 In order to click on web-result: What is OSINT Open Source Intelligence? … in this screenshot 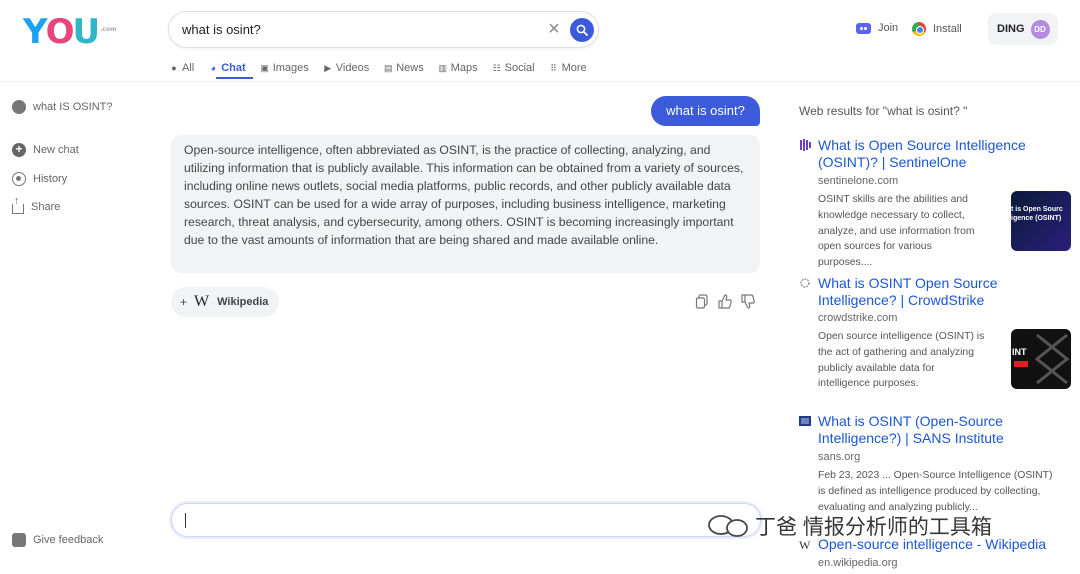, I will do `click(939, 335)`.